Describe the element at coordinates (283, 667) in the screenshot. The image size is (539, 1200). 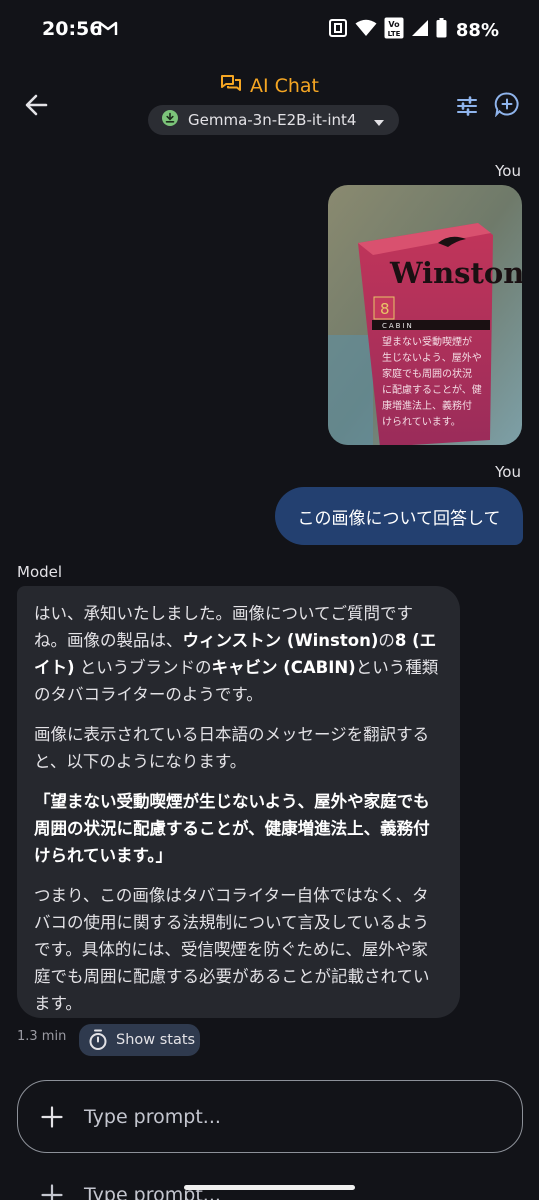
I see `model-text-bold: キャビン (CABIN)` at that location.